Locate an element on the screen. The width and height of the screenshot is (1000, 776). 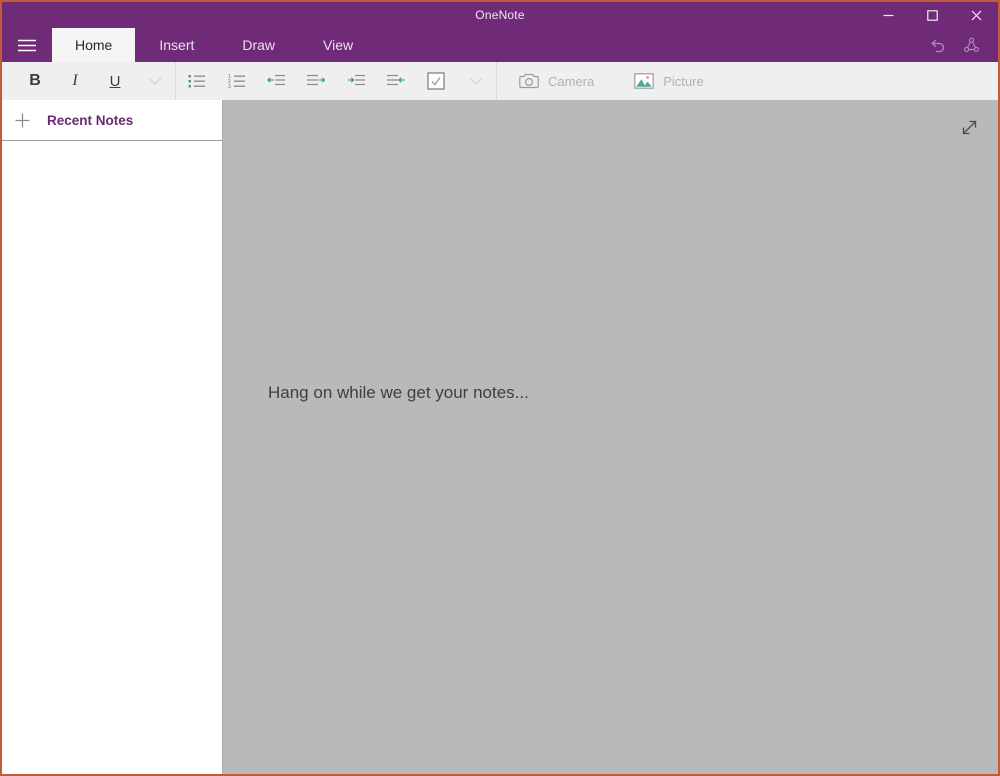
tabbar-right-actions is located at coordinates (959, 45).